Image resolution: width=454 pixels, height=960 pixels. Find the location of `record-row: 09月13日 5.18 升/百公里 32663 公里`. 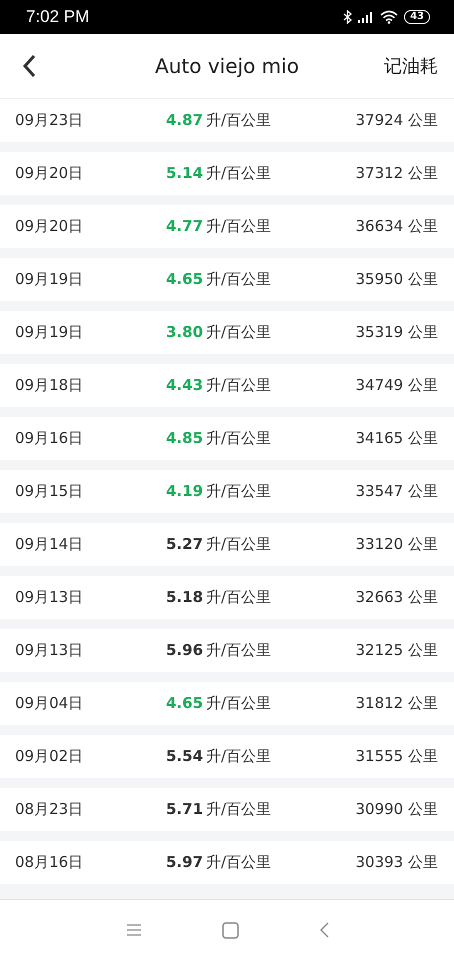

record-row: 09月13日 5.18 升/百公里 32663 公里 is located at coordinates (227, 597).